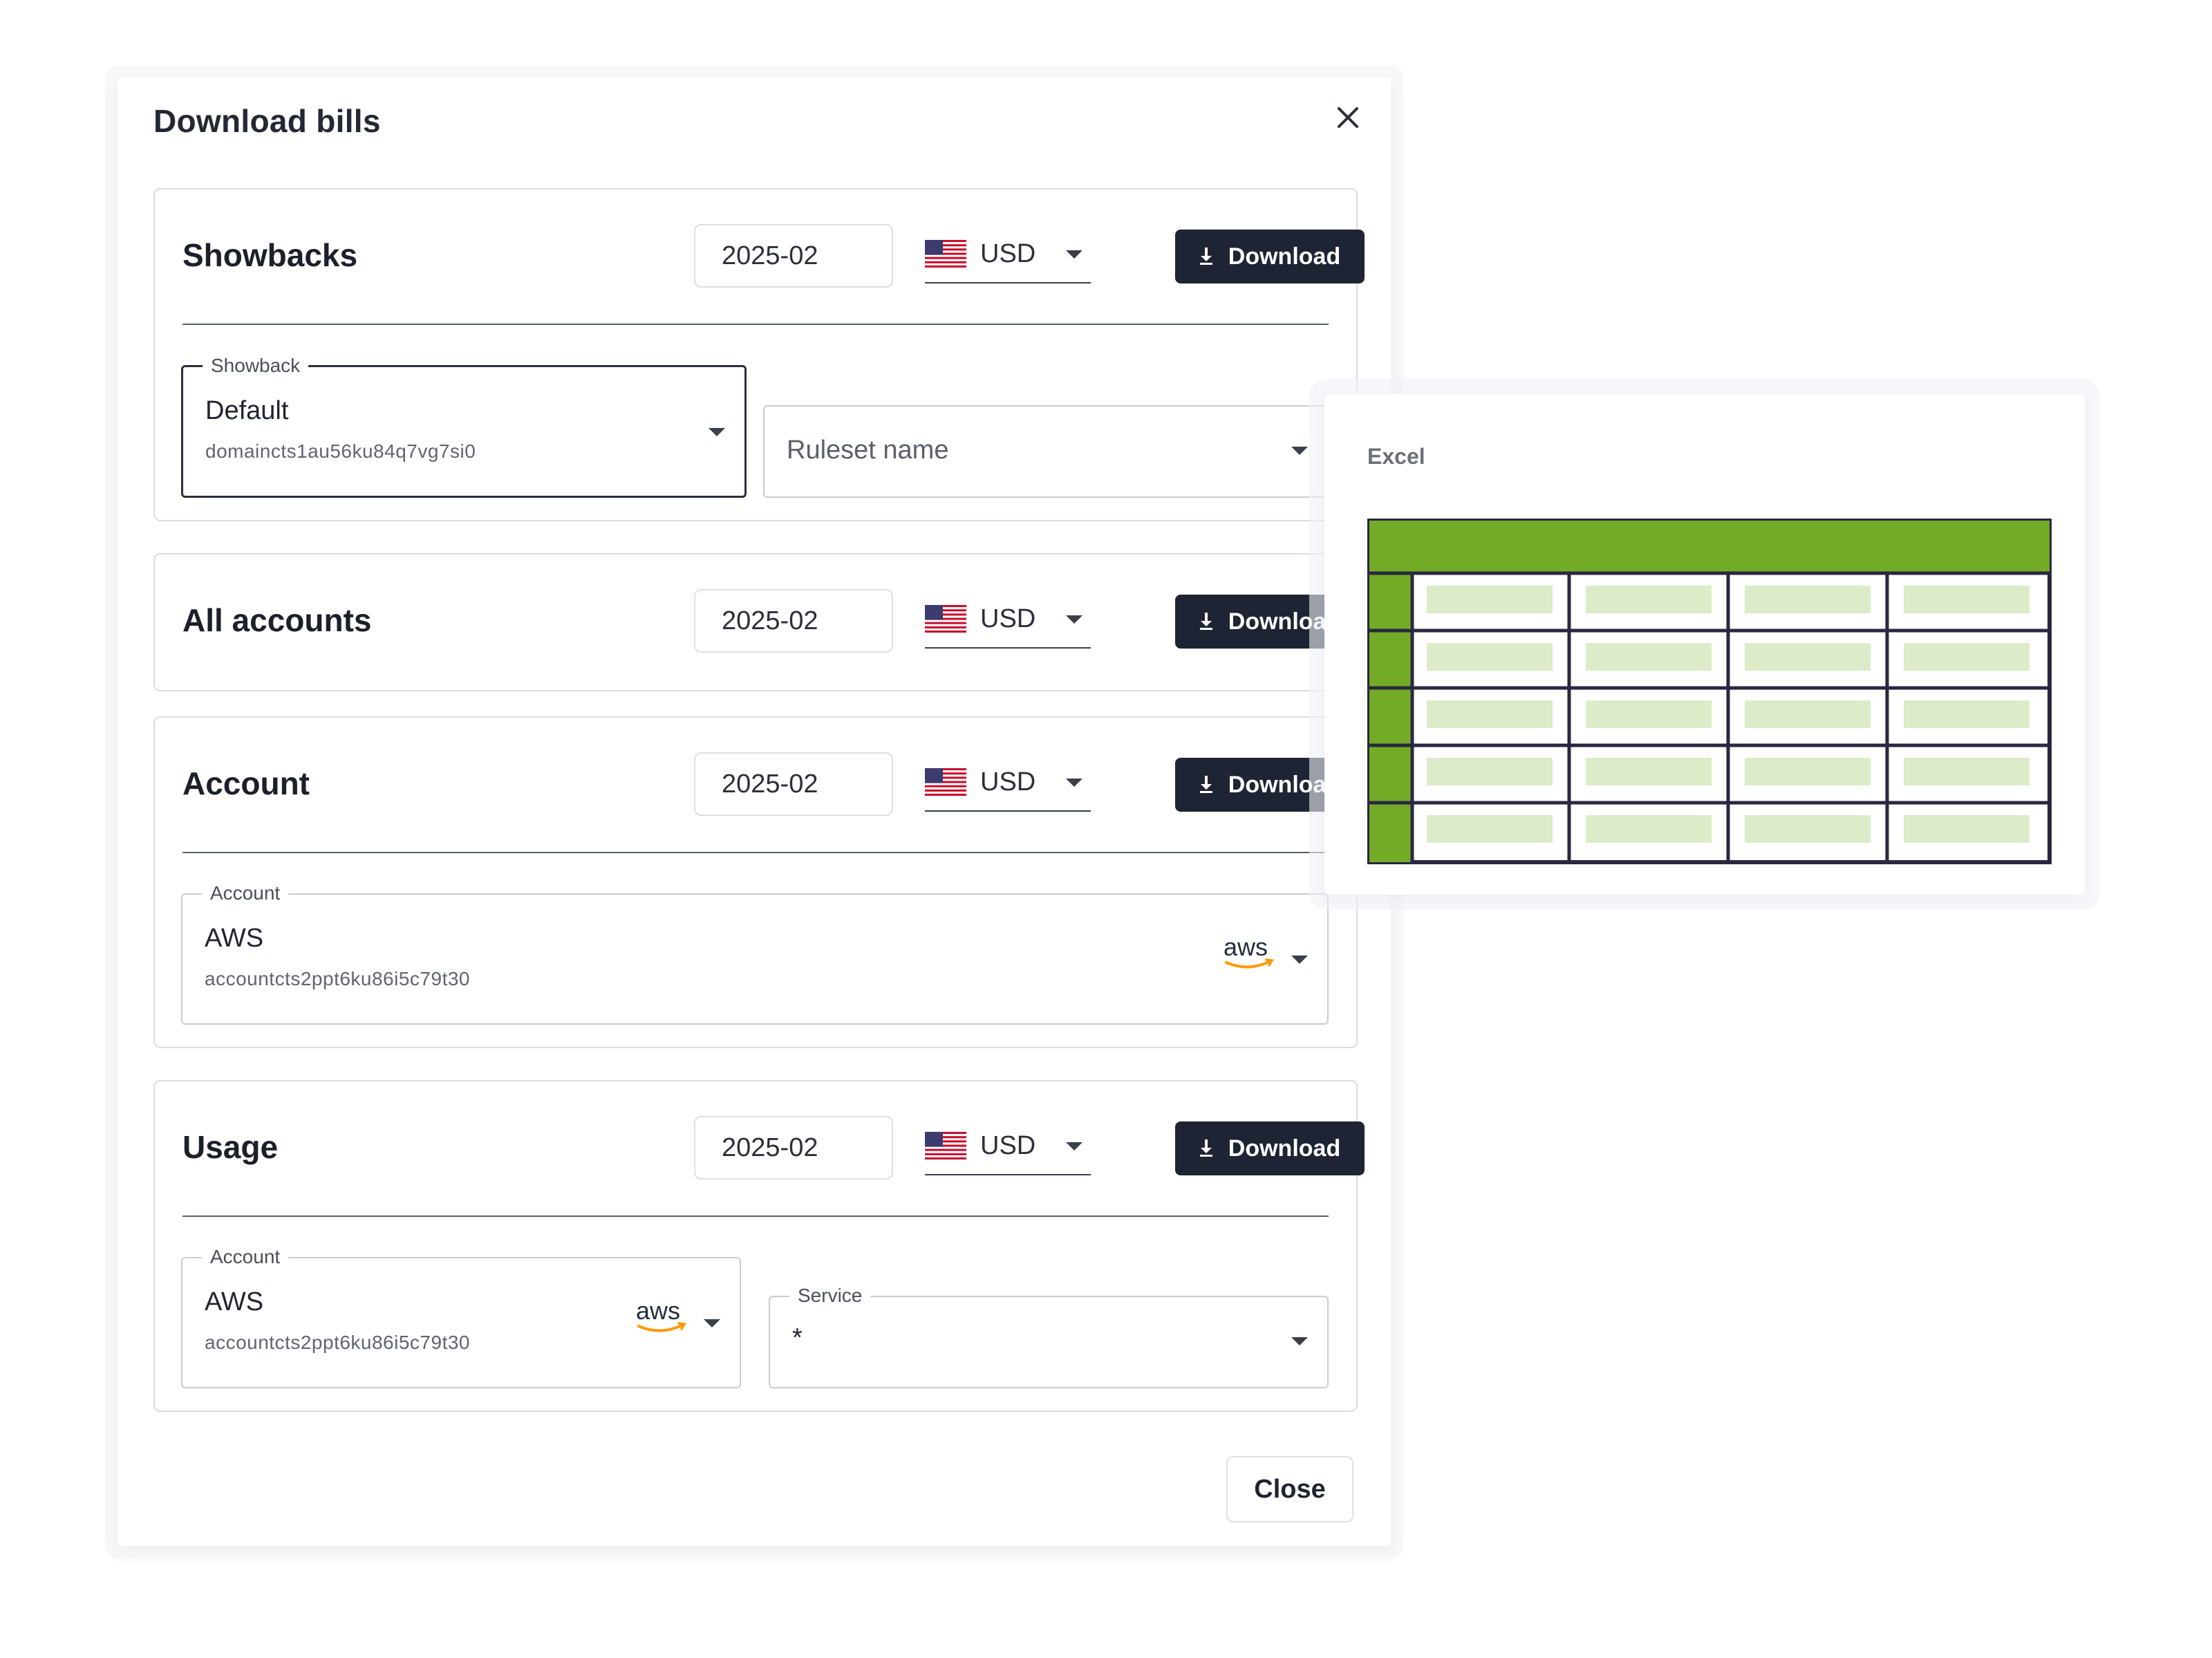 The height and width of the screenshot is (1658, 2212). I want to click on select-placeholder: Ruleset name, so click(868, 450).